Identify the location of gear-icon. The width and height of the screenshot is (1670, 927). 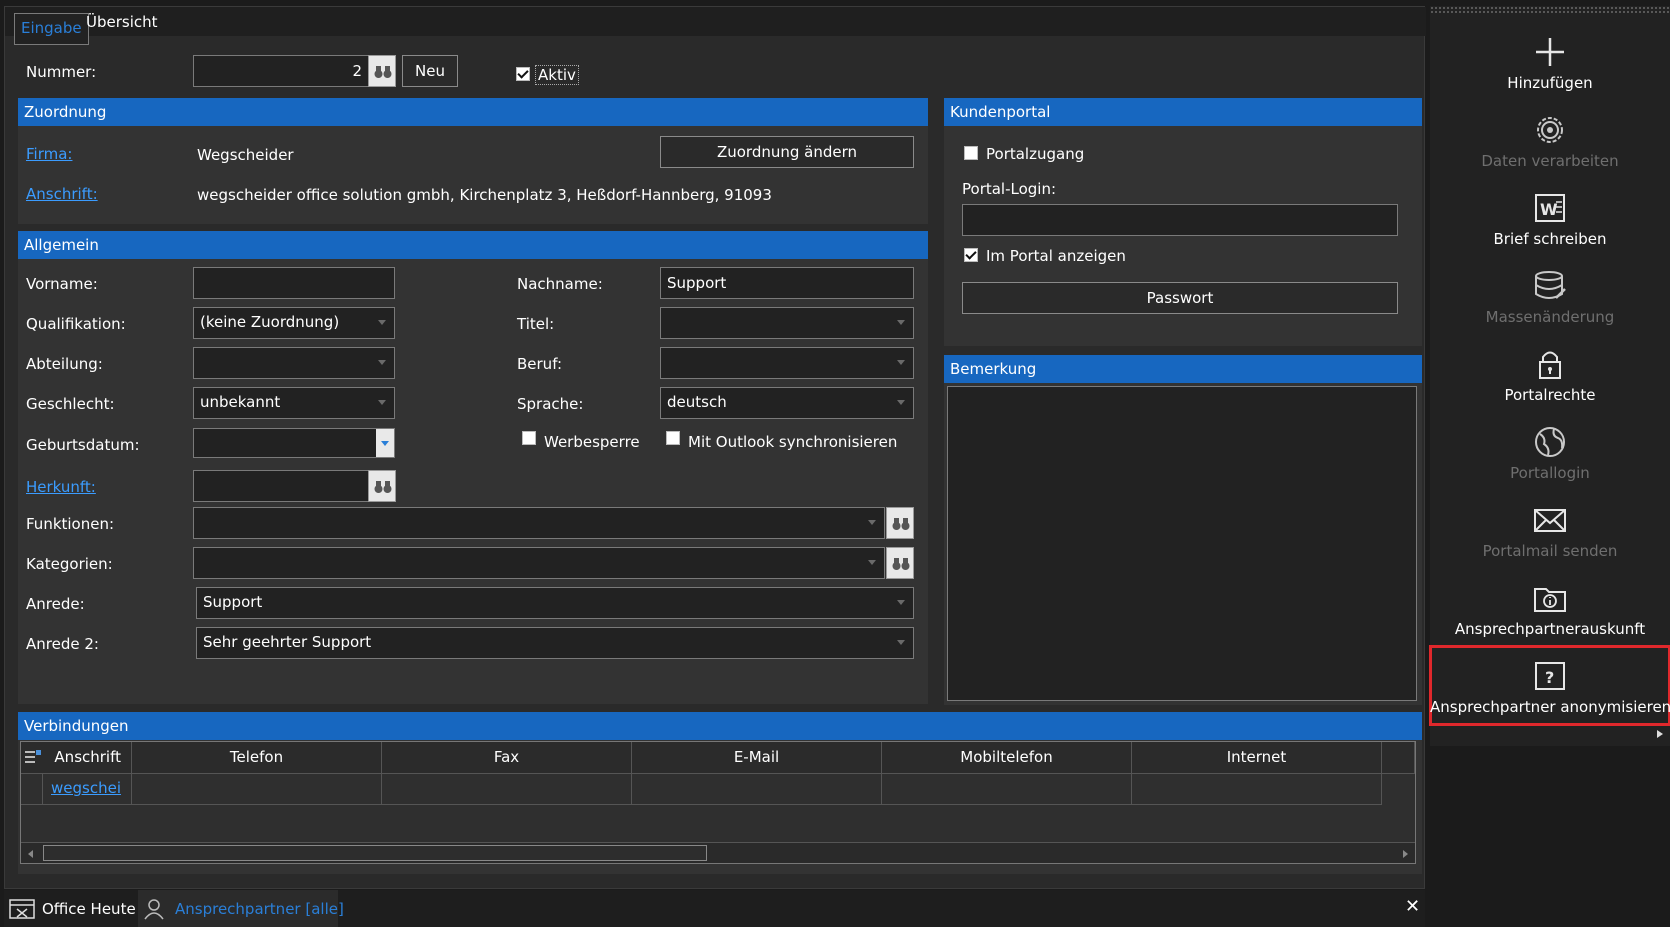
(1550, 130).